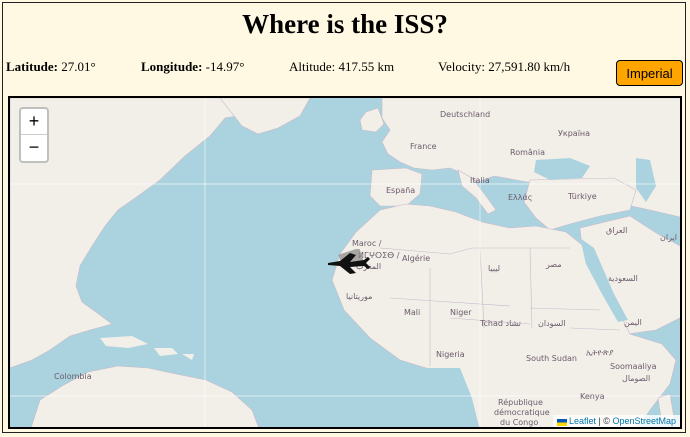  I want to click on label-deutschland: Deutschland, so click(465, 114).